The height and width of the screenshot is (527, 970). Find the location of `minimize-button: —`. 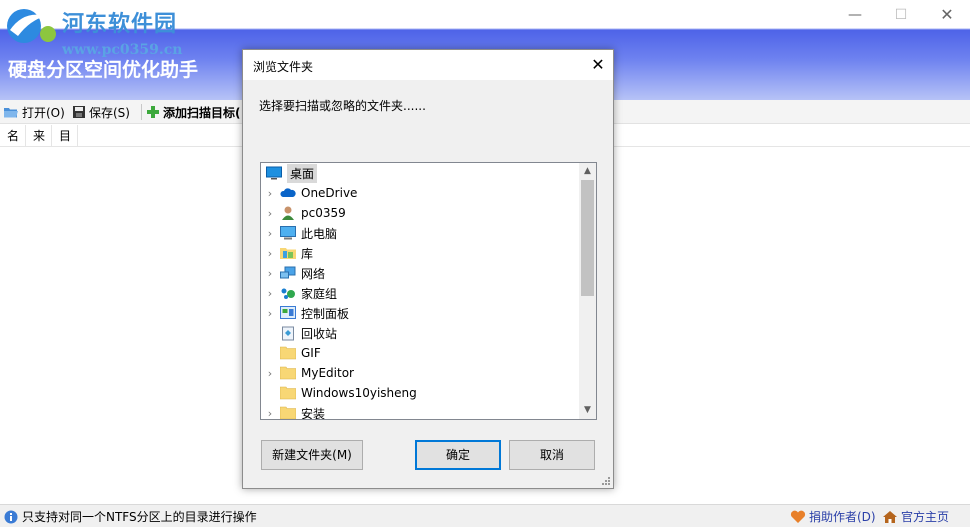

minimize-button: — is located at coordinates (855, 15).